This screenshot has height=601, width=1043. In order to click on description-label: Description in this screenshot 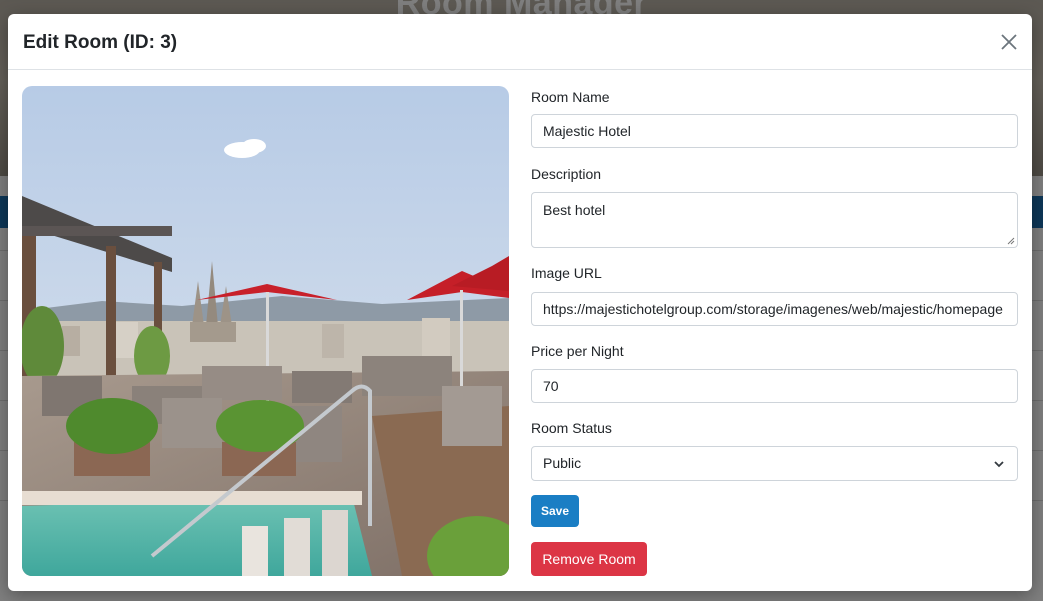, I will do `click(566, 174)`.